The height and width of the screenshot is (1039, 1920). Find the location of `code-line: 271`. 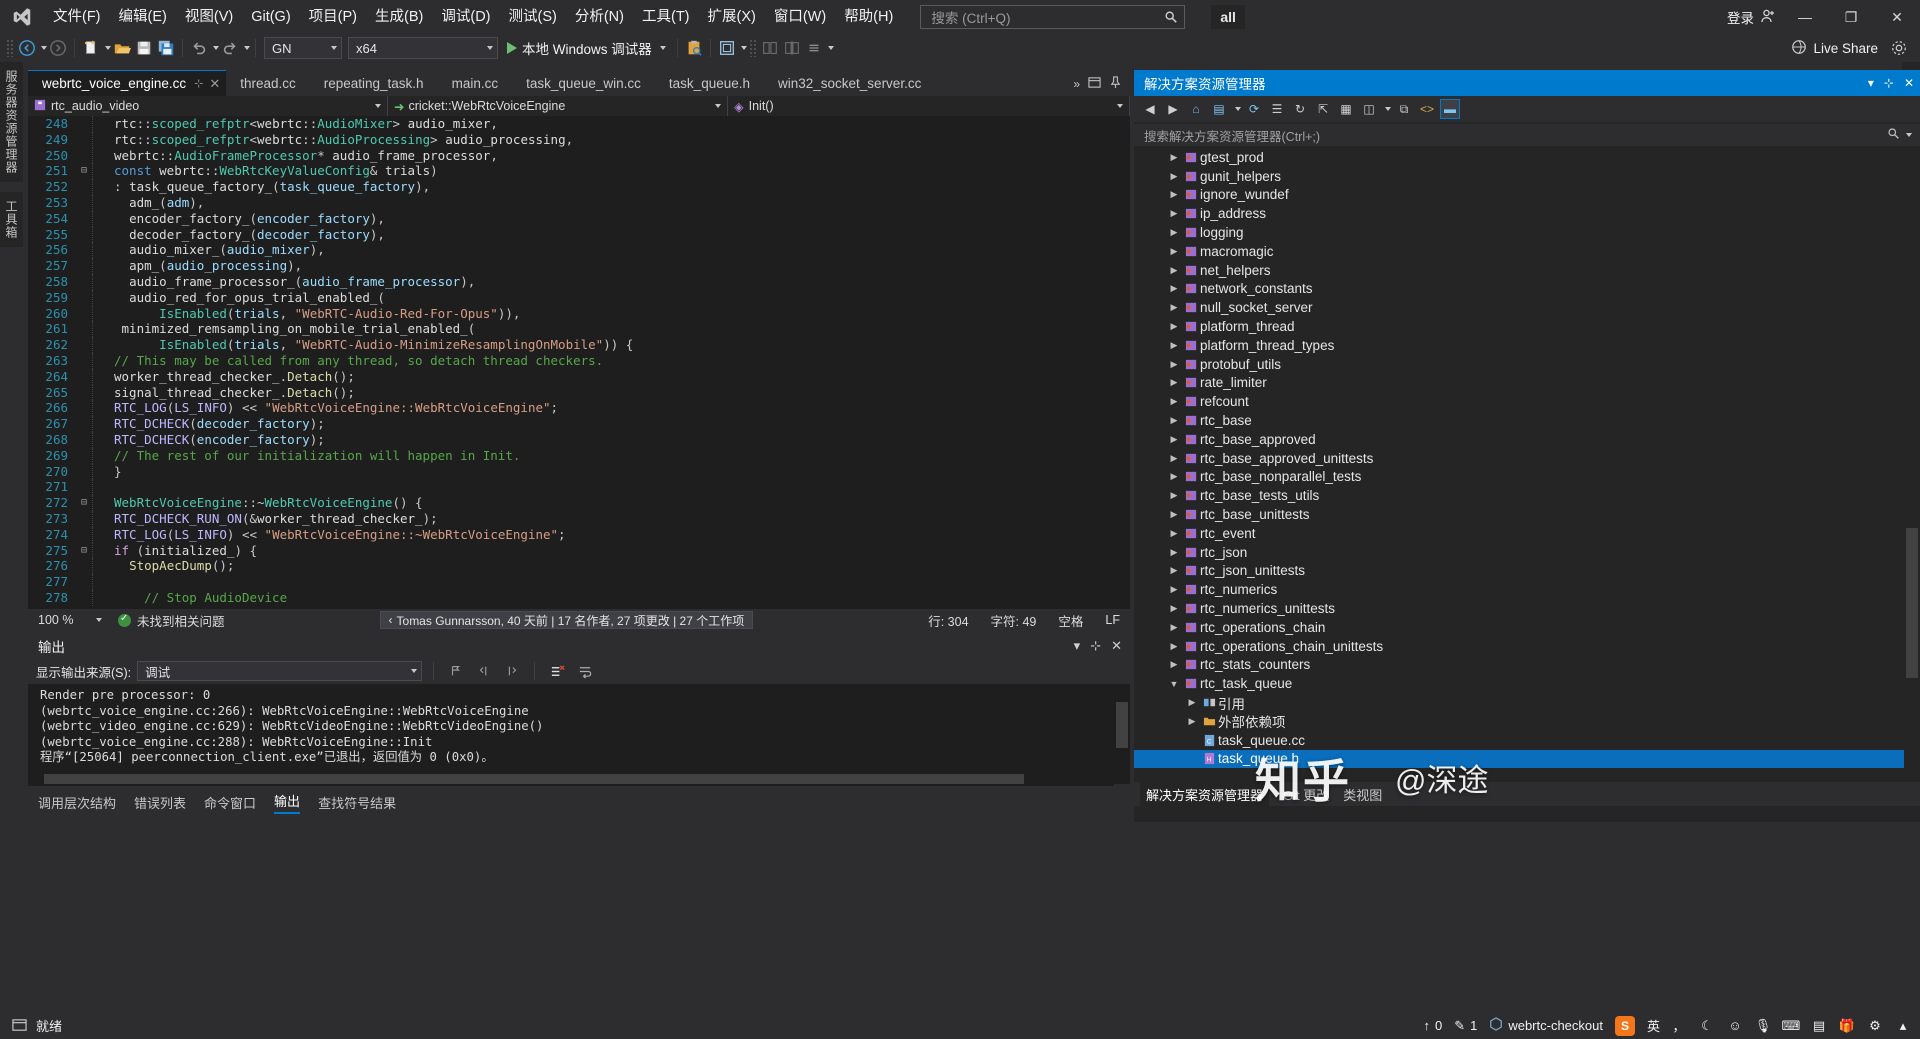

code-line: 271 is located at coordinates (571, 487).